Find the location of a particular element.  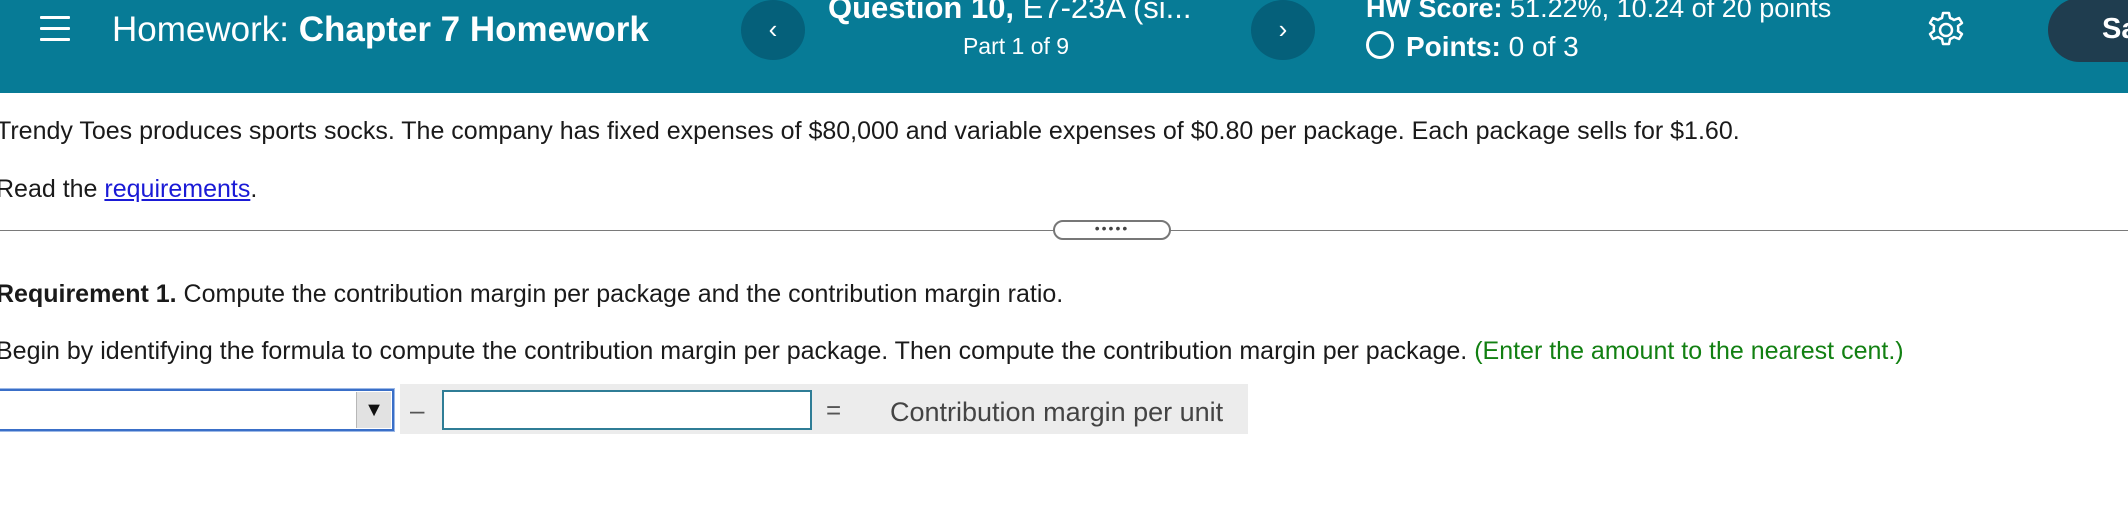

read-suffix: . is located at coordinates (254, 189).